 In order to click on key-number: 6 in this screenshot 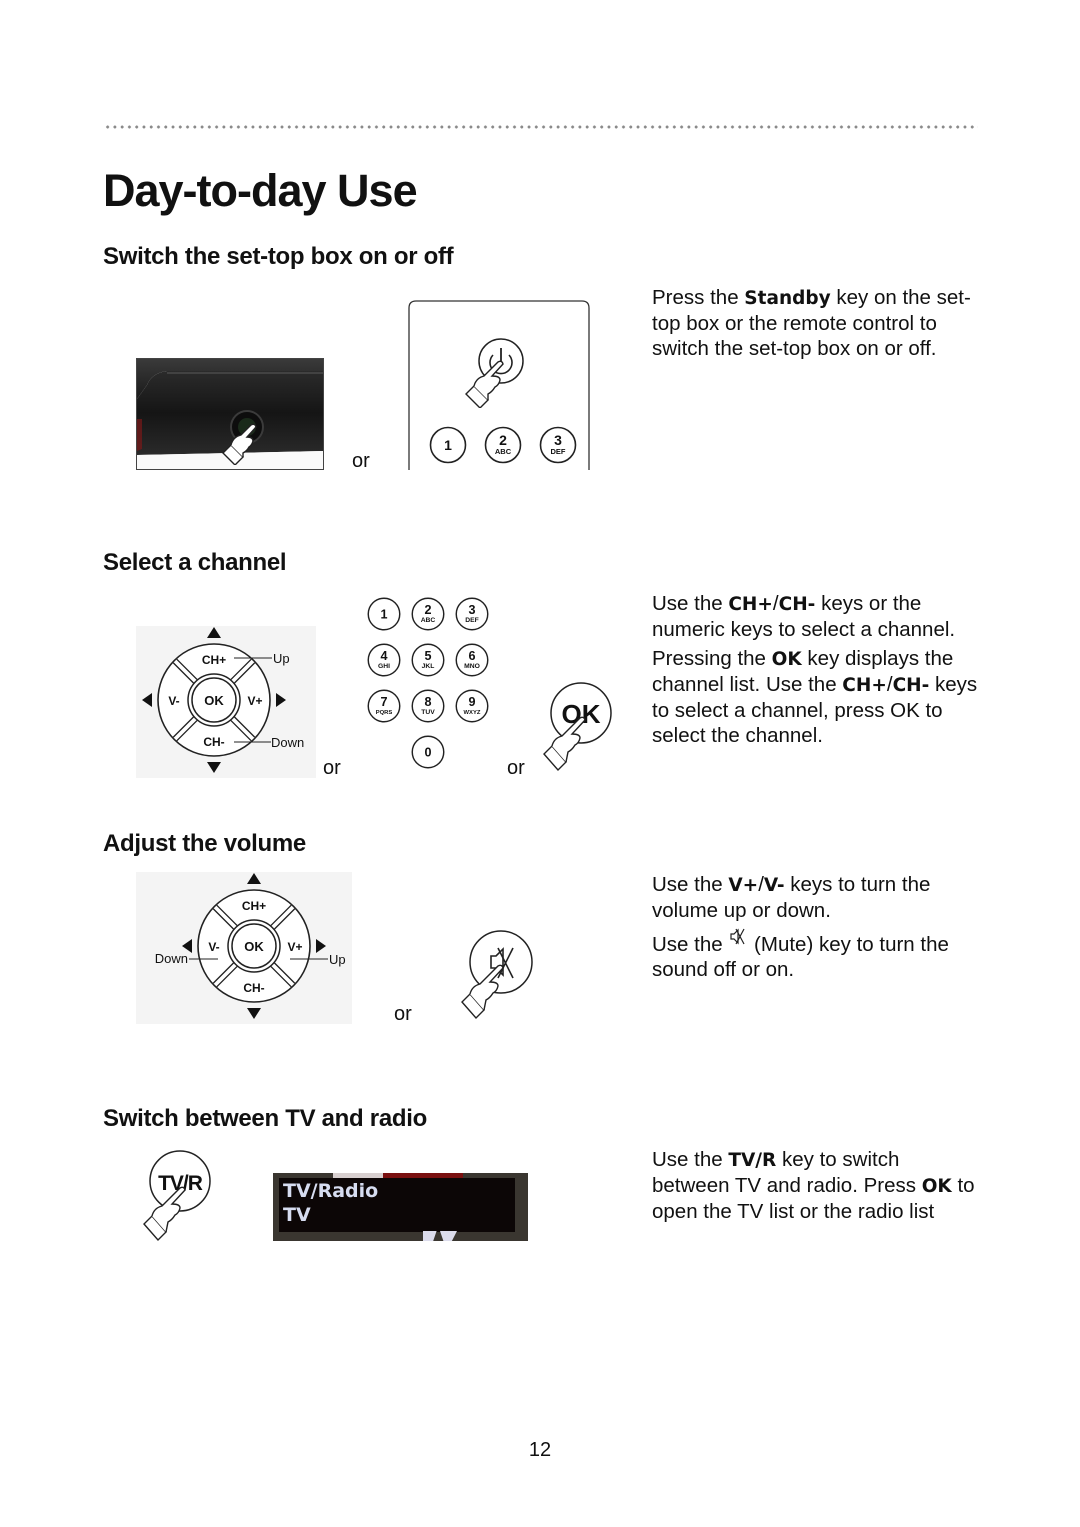, I will do `click(471, 656)`.